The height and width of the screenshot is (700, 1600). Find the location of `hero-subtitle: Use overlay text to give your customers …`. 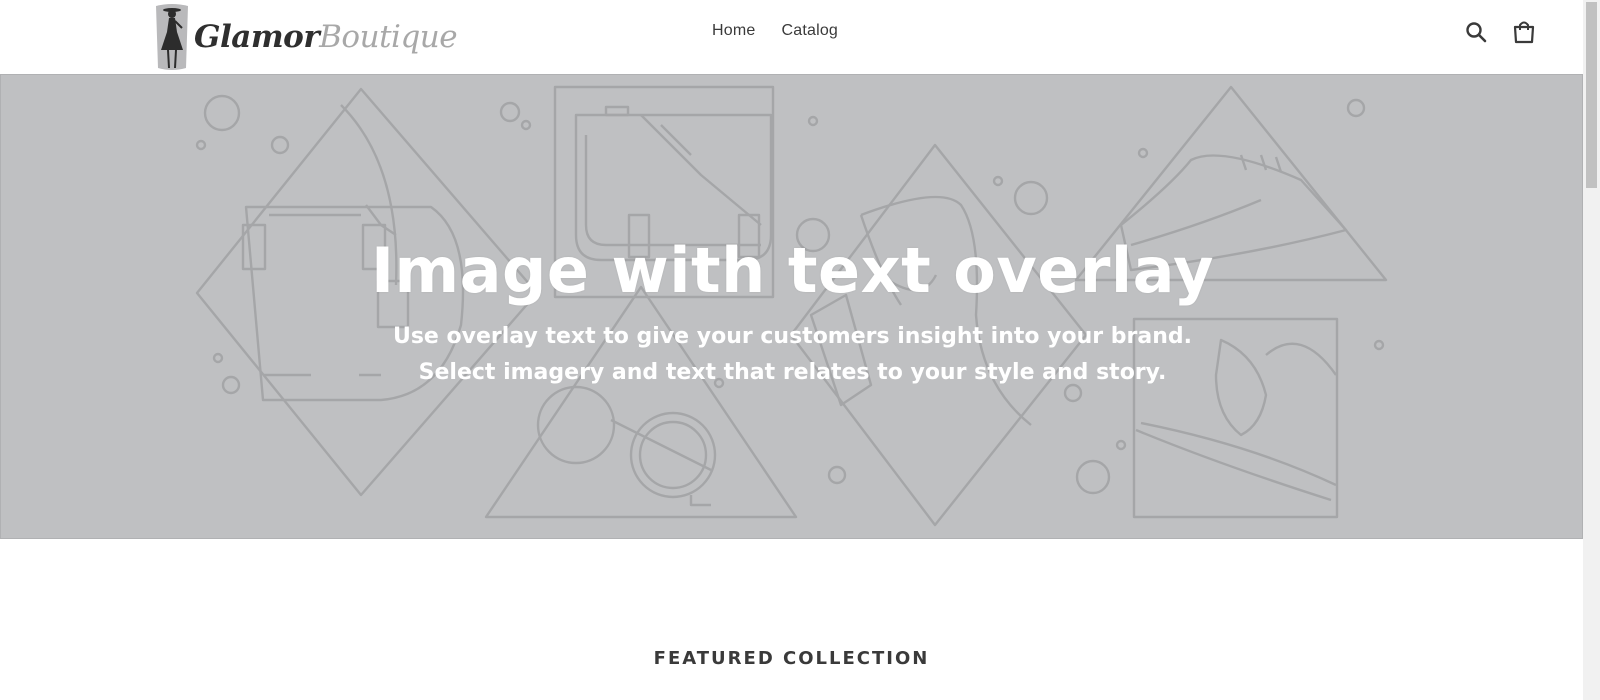

hero-subtitle: Use overlay text to give your customers … is located at coordinates (791, 355).